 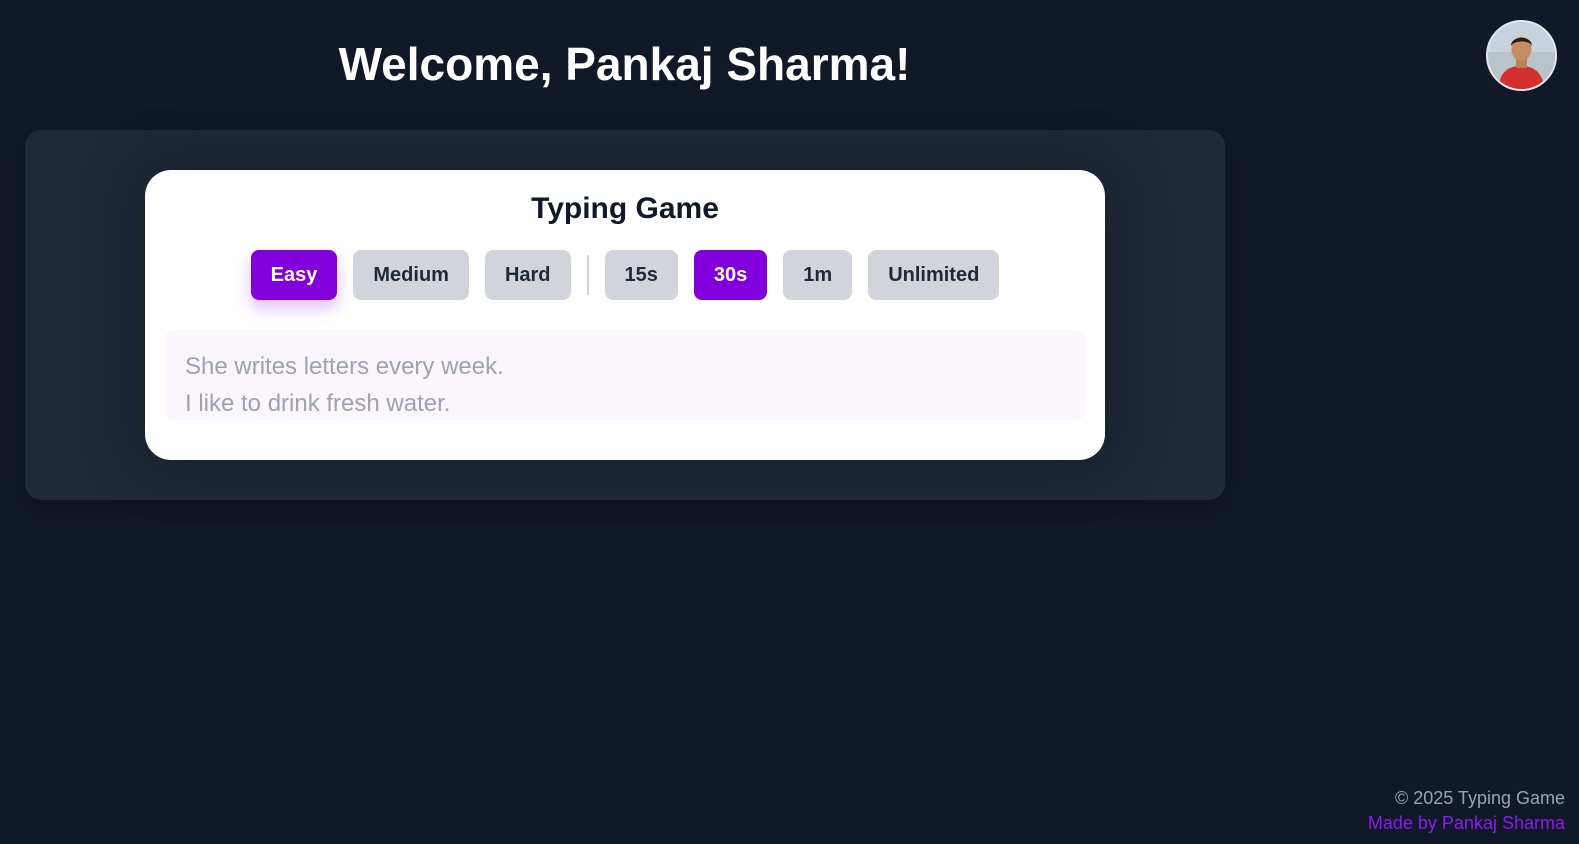 I want to click on copyright-text: © 2025 Typing Game, so click(x=1479, y=798).